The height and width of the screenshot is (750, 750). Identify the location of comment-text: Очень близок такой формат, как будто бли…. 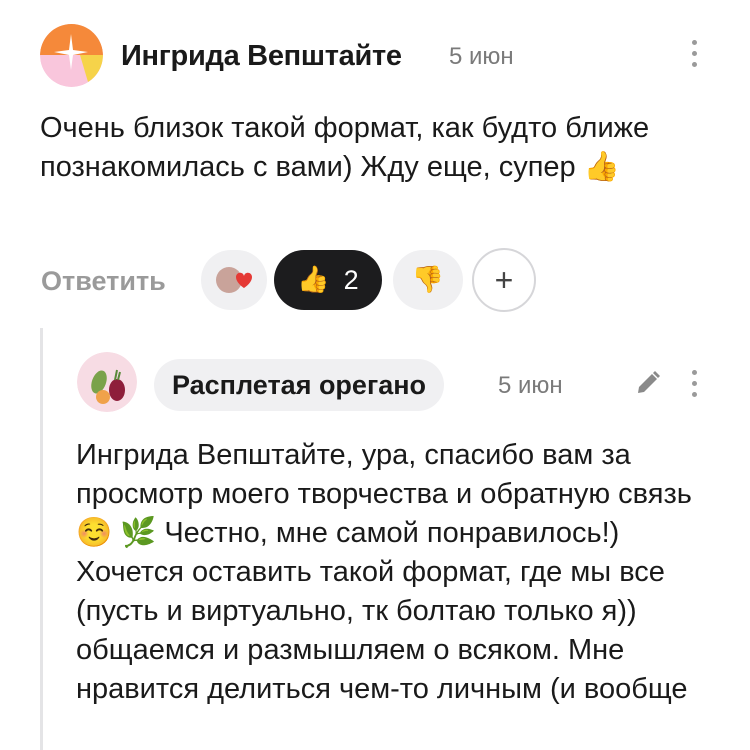
(345, 147).